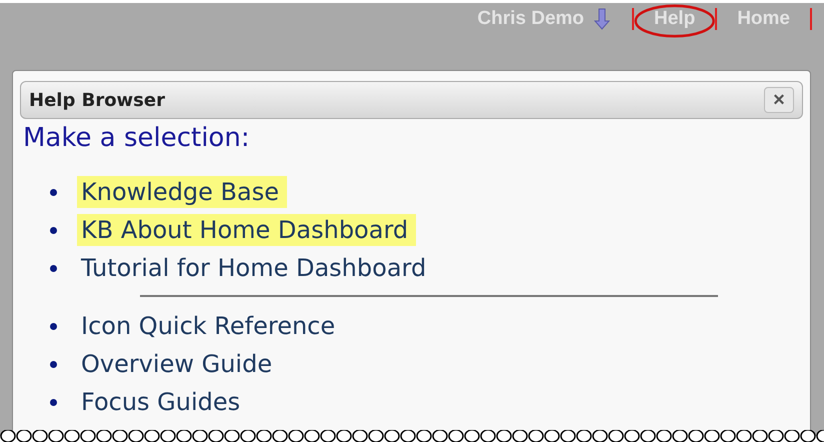 Image resolution: width=824 pixels, height=442 pixels. What do you see at coordinates (255, 268) in the screenshot?
I see `help-topic-link: Tutorial for Home Dashboard` at bounding box center [255, 268].